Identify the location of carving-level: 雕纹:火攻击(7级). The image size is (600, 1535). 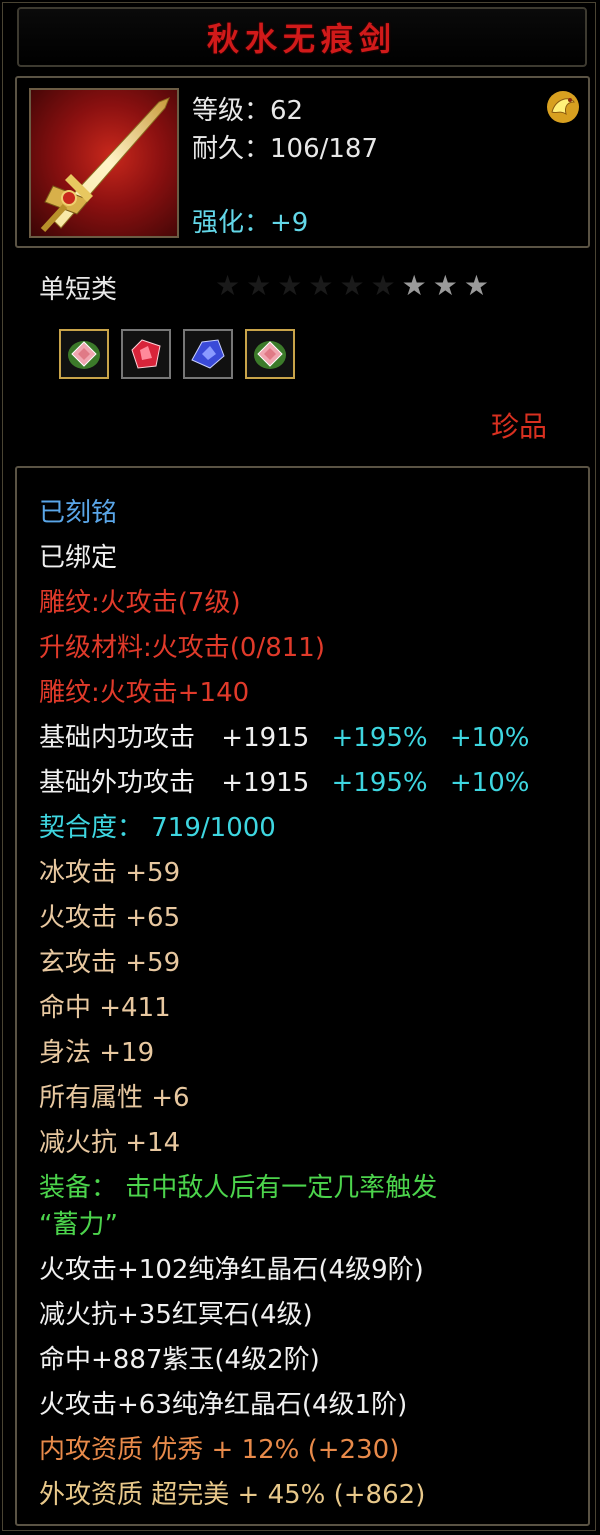
(140, 603).